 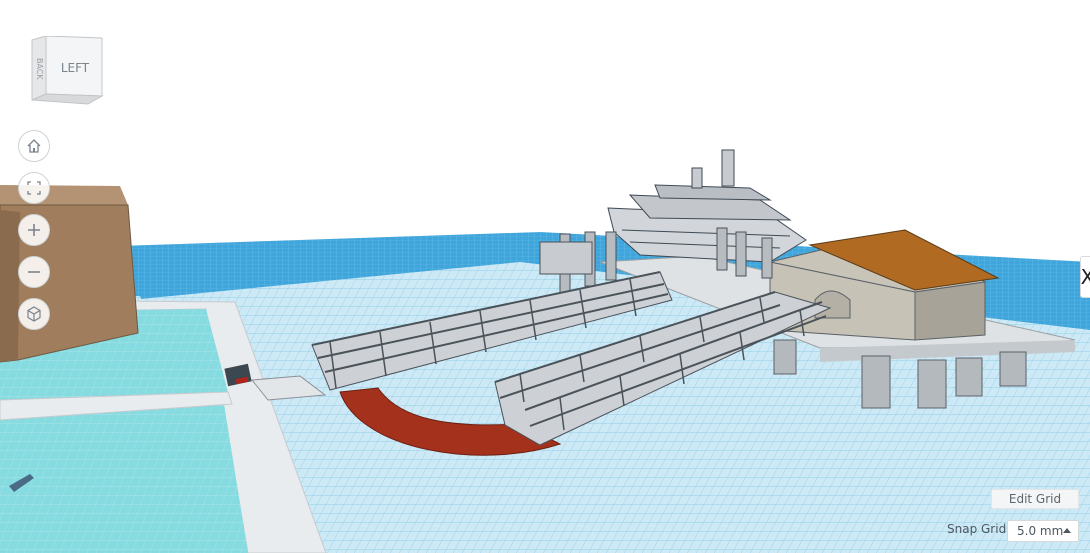 I want to click on zoom-in-icon, so click(x=34, y=230).